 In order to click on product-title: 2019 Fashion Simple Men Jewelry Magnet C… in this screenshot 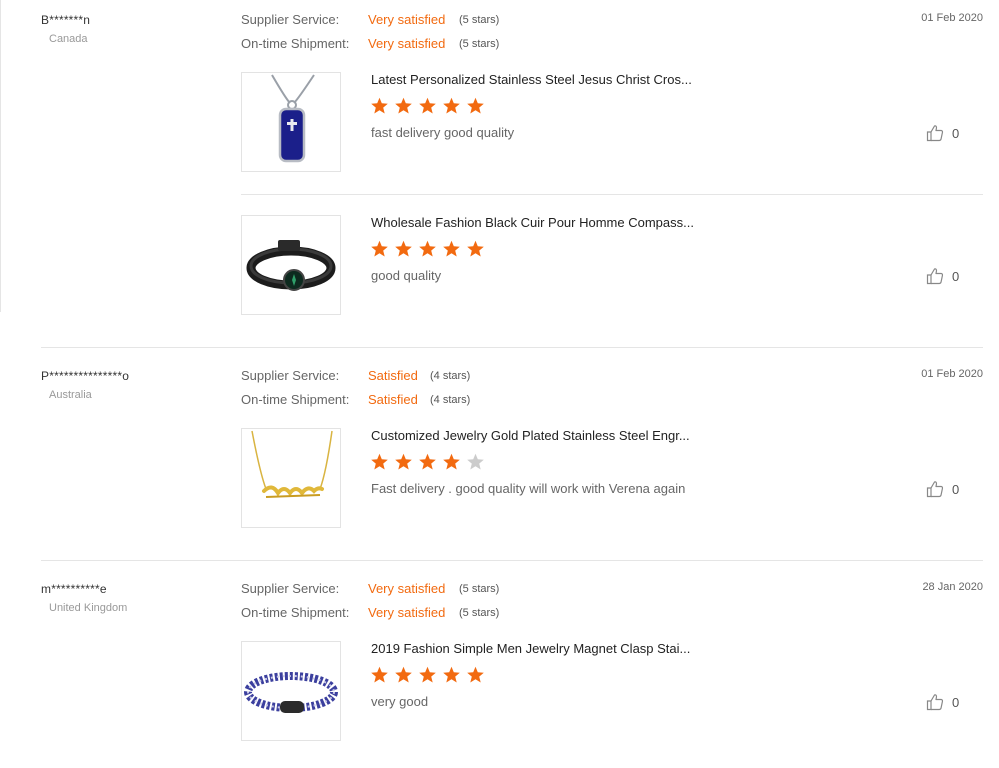, I will do `click(543, 648)`.